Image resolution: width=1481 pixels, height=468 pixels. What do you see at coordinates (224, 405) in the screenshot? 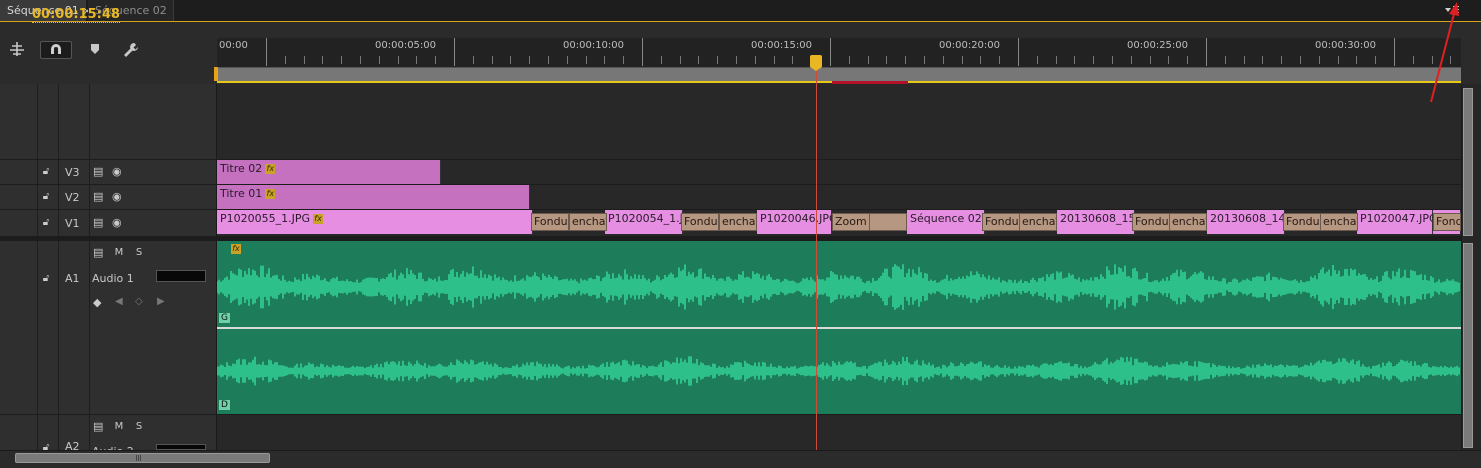
I see `channel-label-right: D` at bounding box center [224, 405].